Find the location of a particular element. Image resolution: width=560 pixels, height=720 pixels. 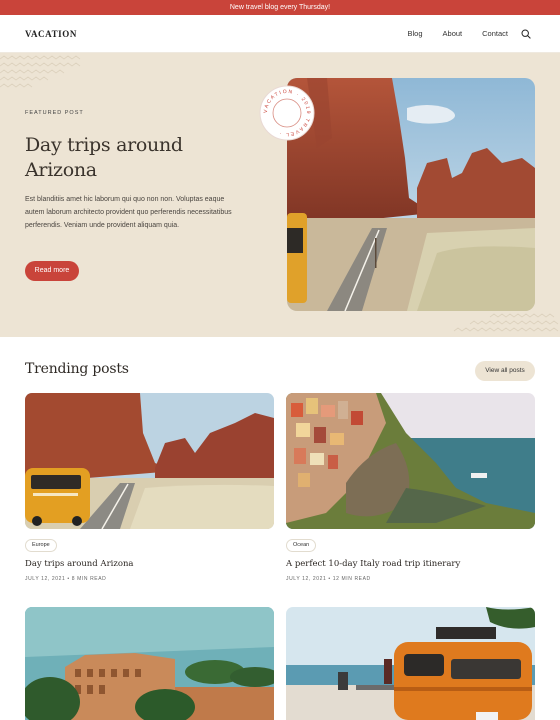

main-nav: Blog About Contact is located at coordinates (458, 33).